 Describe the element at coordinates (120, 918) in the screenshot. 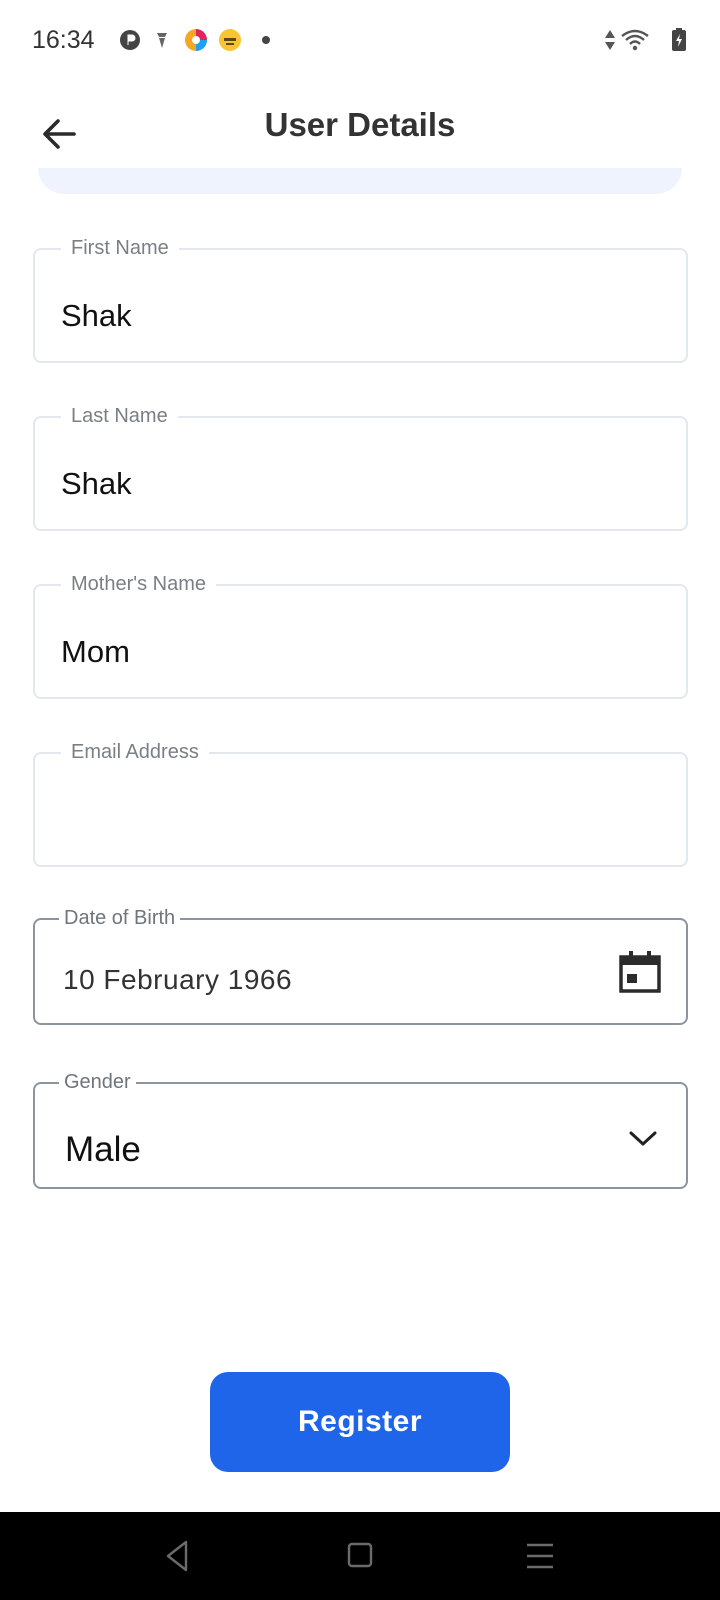

I see `dob-label: Date of Birth` at that location.